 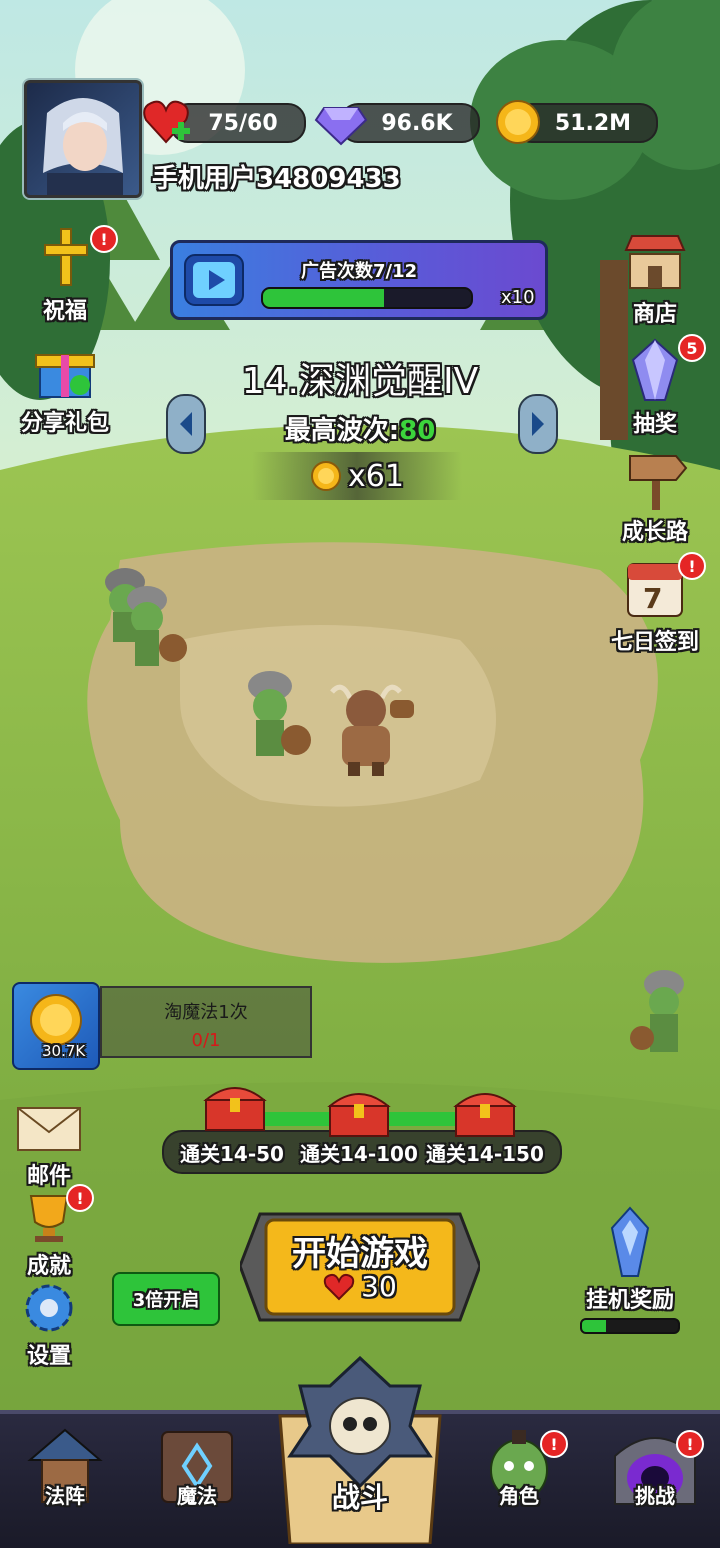 What do you see at coordinates (372, 730) in the screenshot?
I see `minotaur-hero-icon` at bounding box center [372, 730].